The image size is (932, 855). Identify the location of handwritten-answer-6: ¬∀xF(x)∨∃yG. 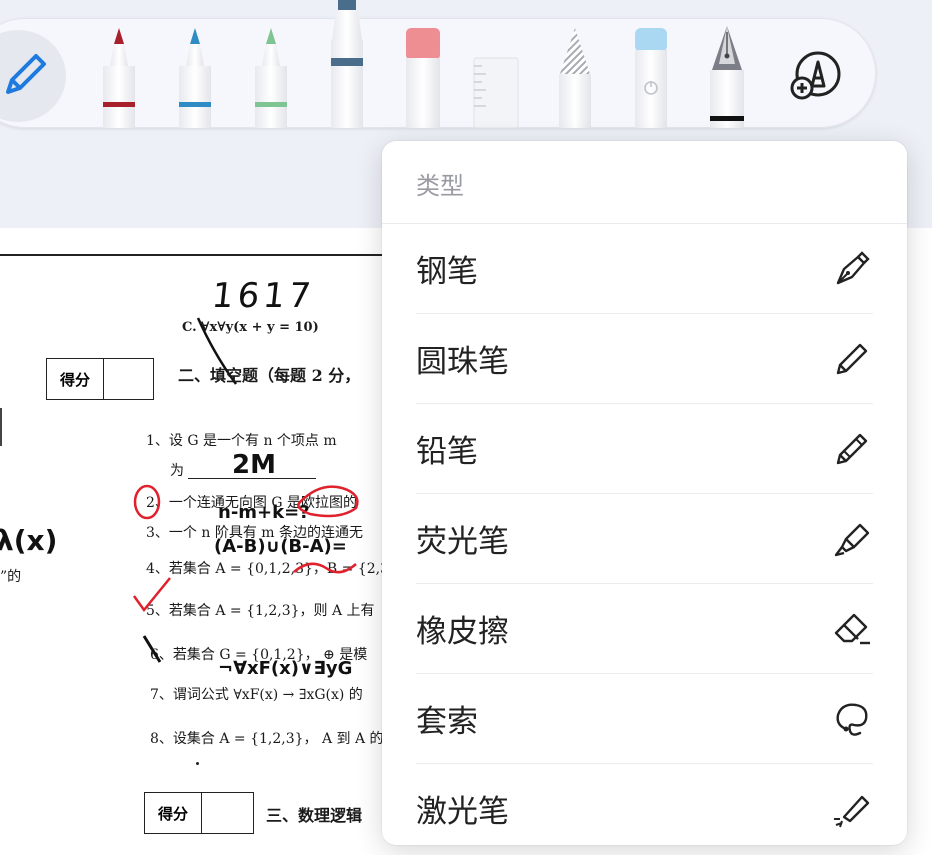
(285, 668).